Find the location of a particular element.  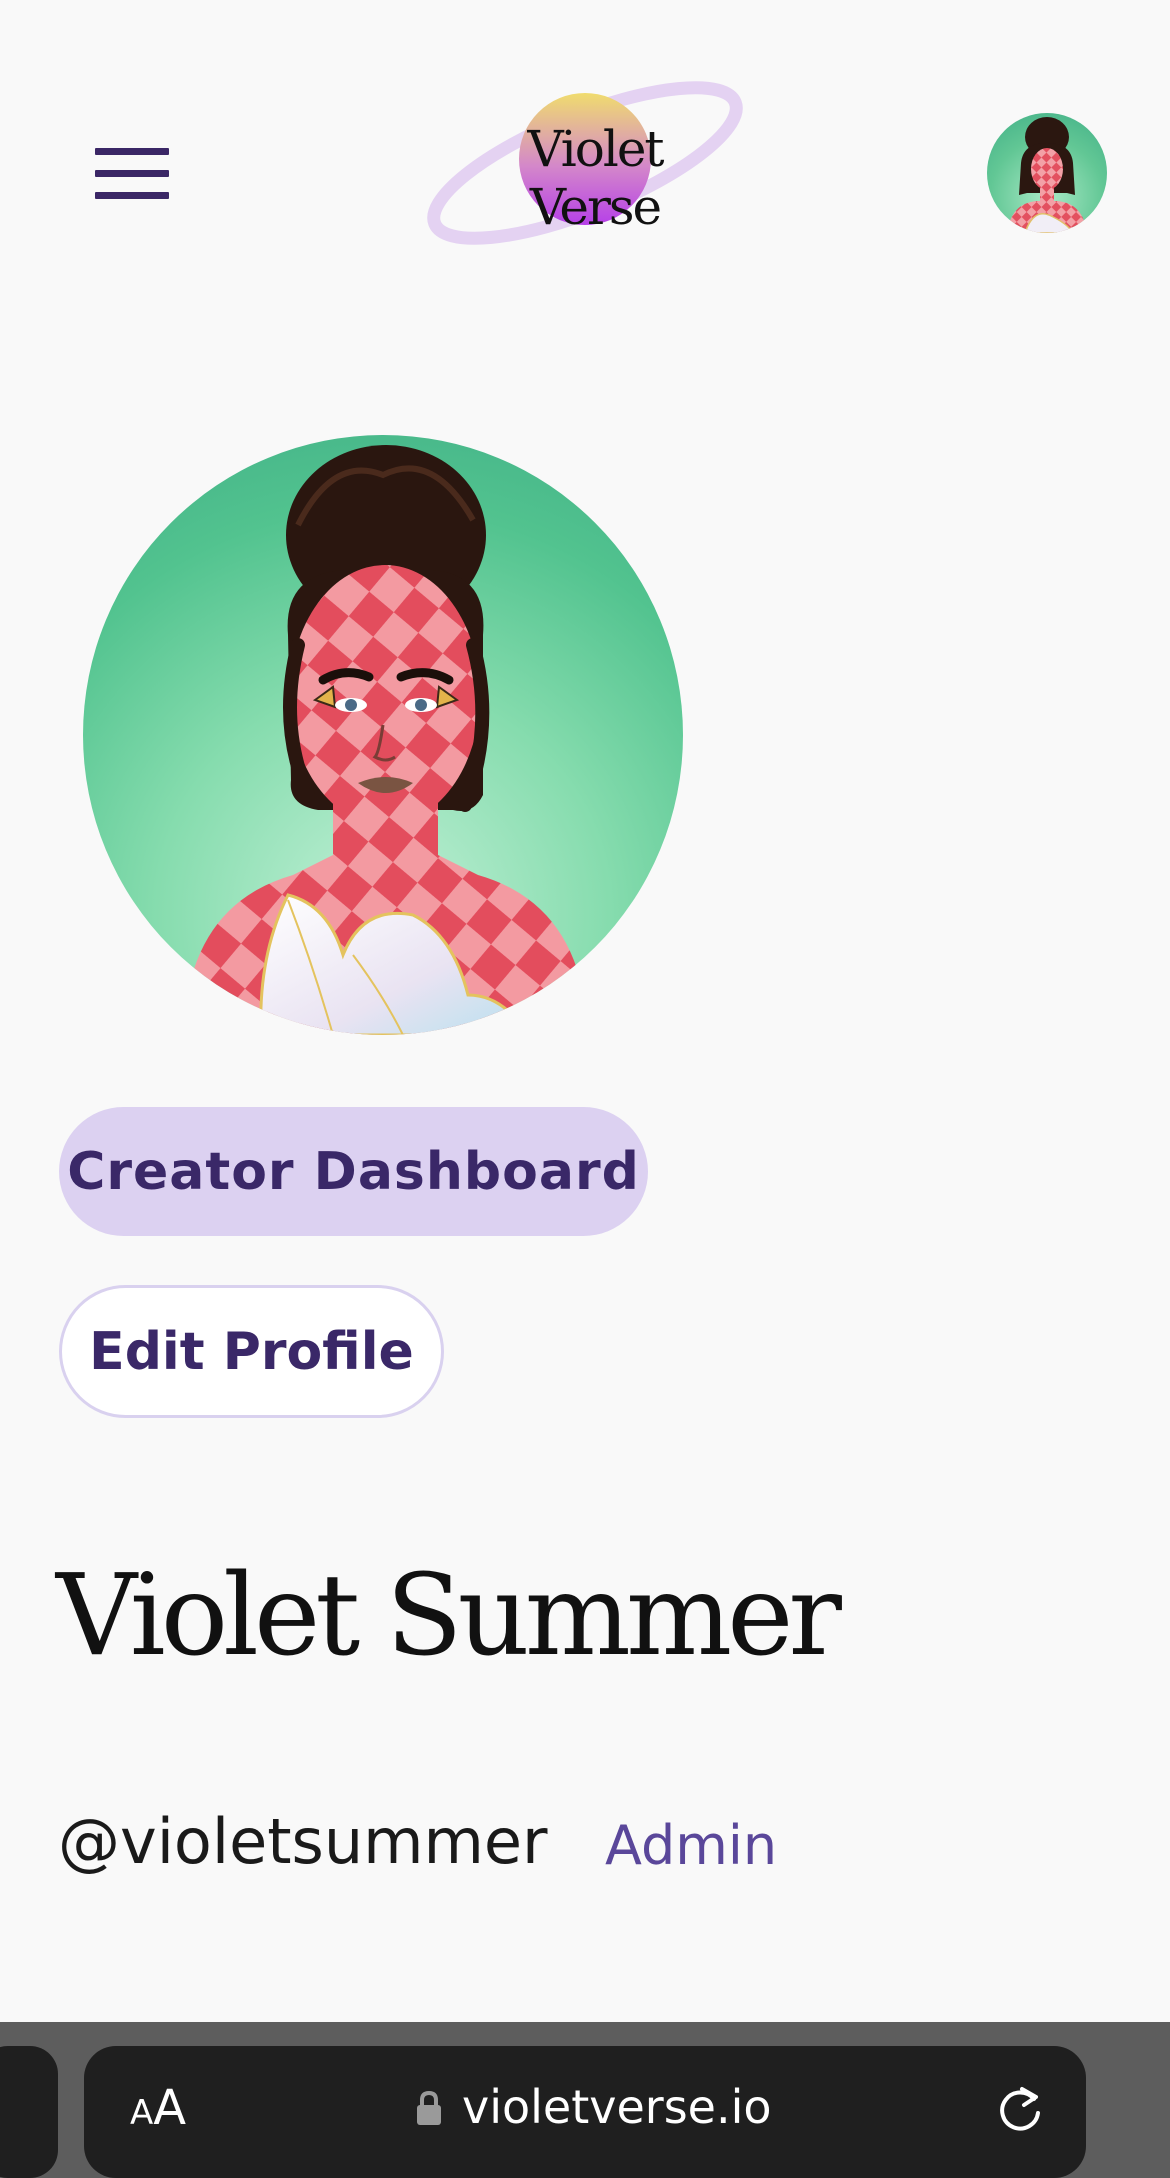

avatar-portrait-graphic is located at coordinates (1047, 175).